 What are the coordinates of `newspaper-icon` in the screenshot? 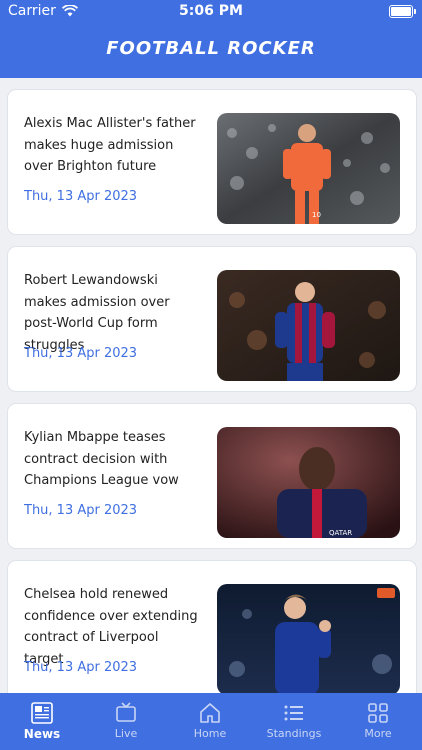 It's located at (42, 713).